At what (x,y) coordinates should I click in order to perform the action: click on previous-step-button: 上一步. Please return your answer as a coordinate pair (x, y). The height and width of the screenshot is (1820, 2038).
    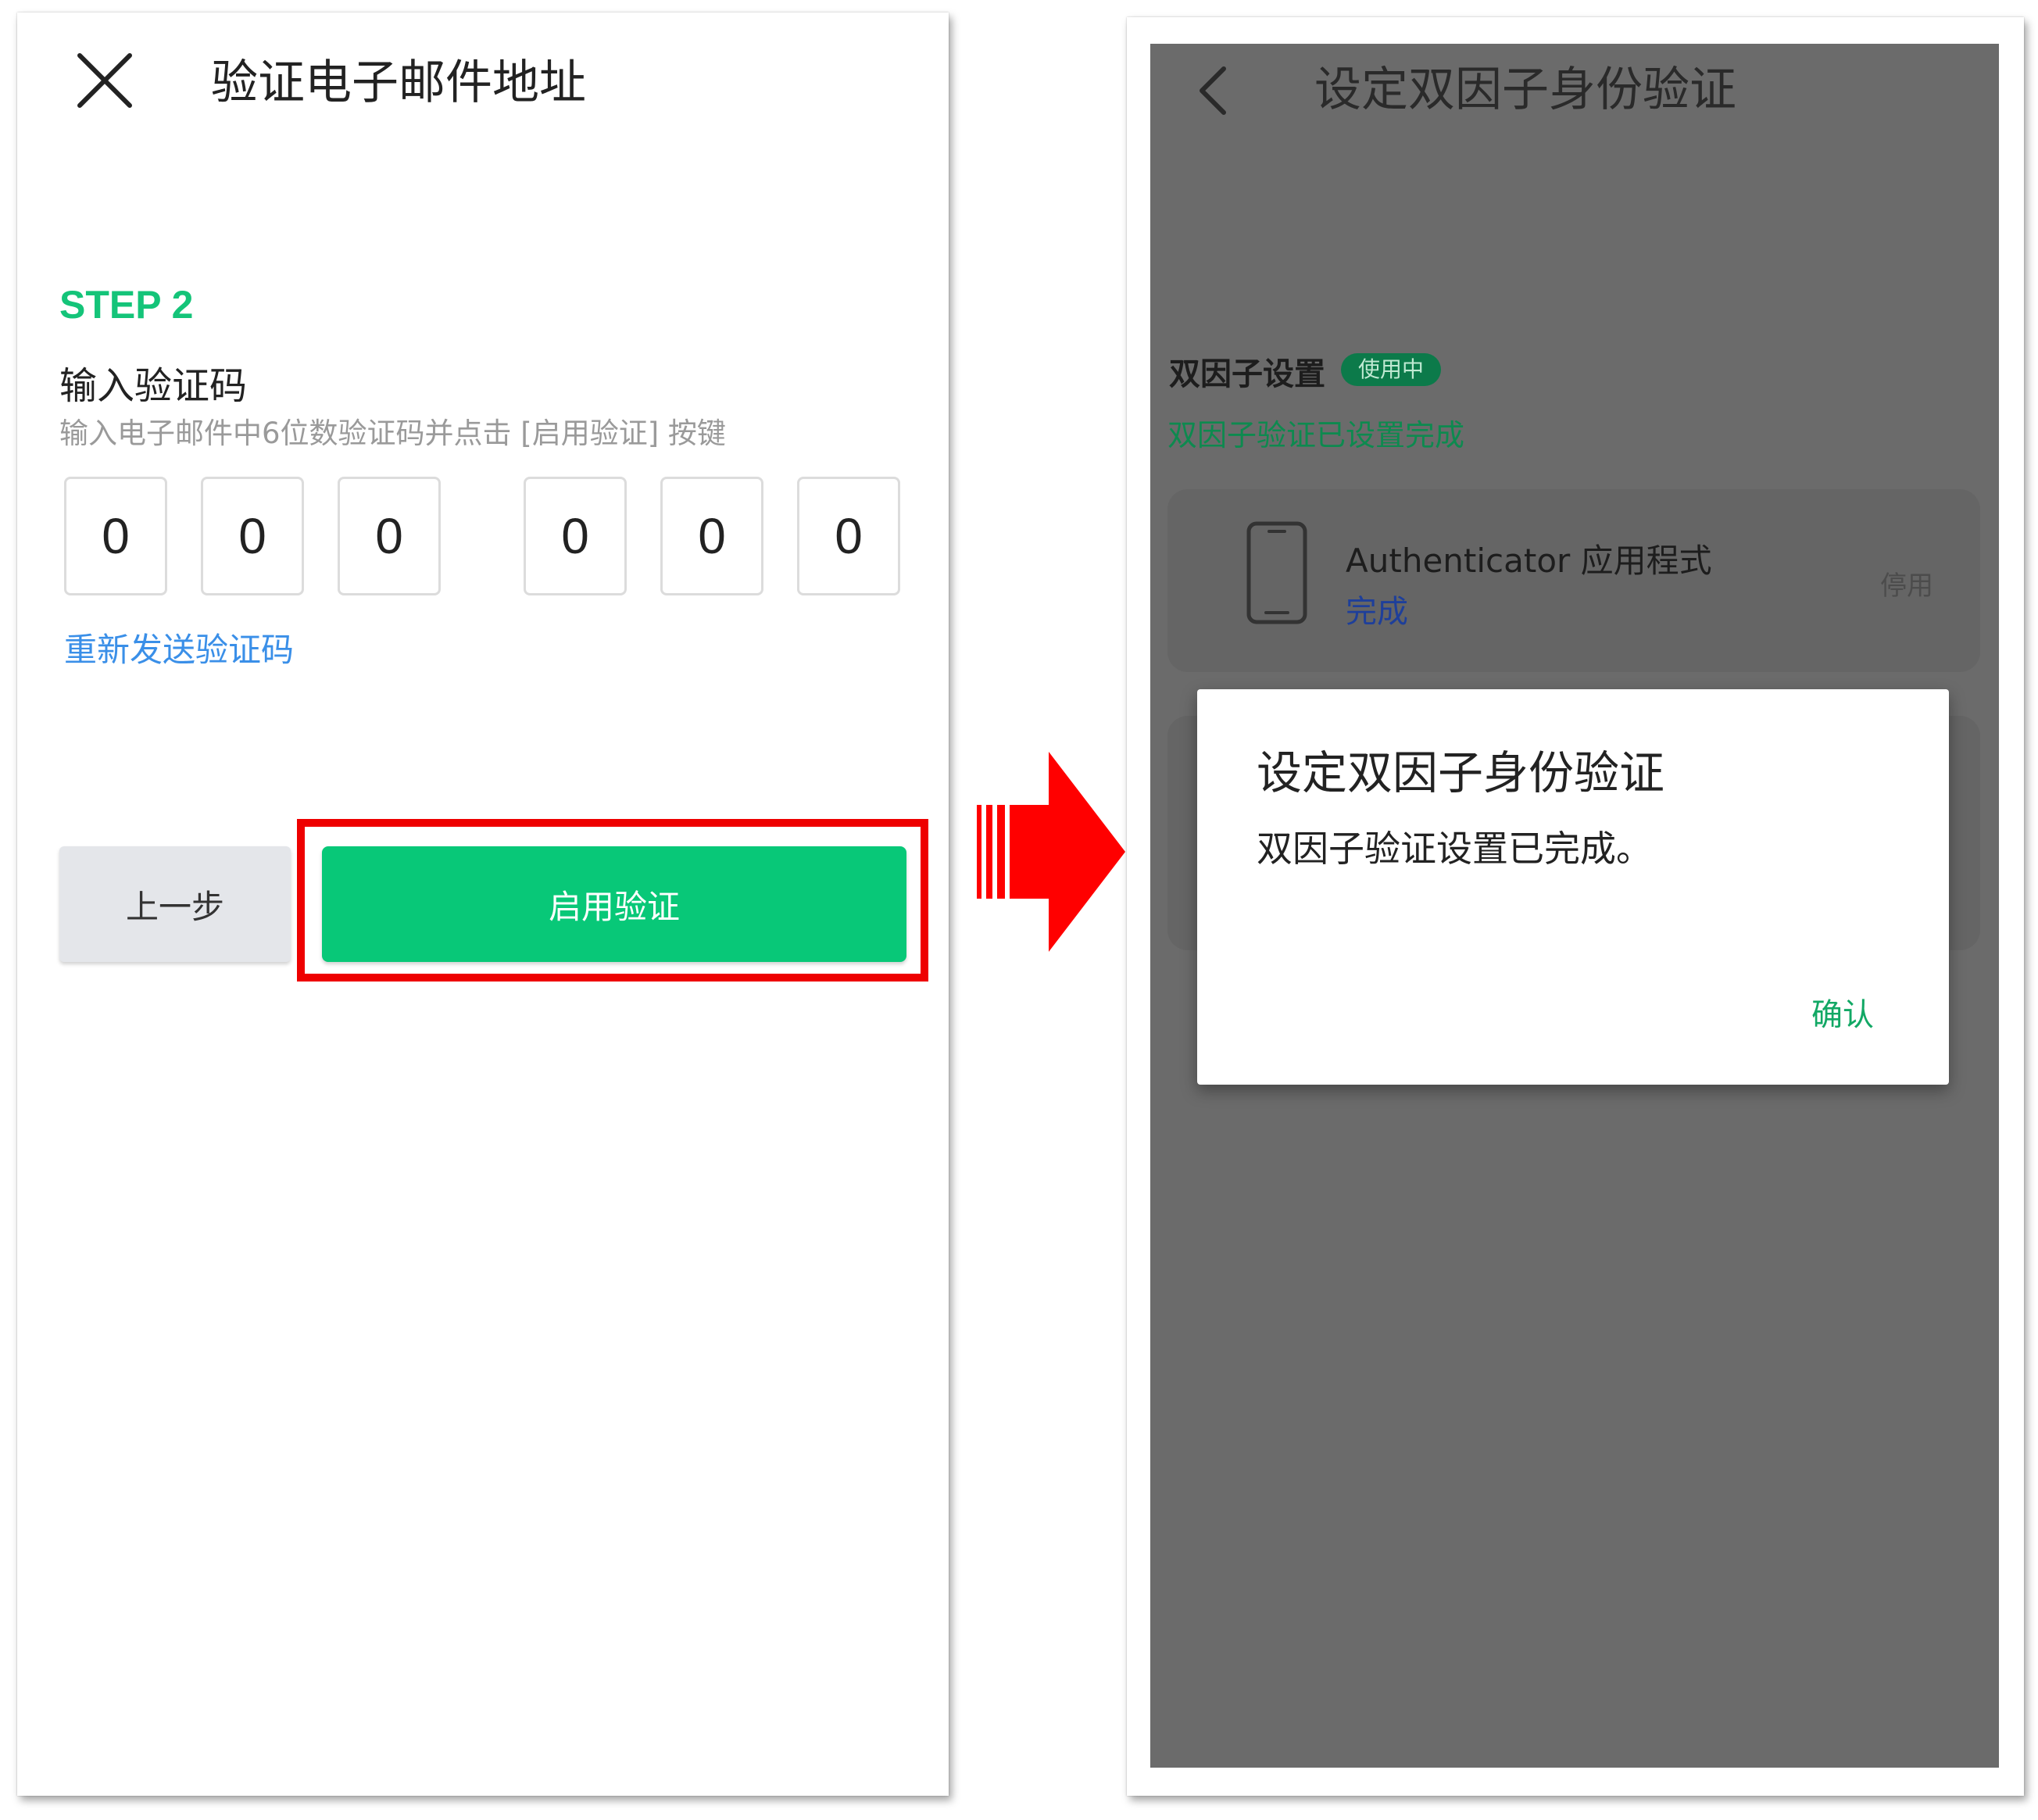
    Looking at the image, I should click on (175, 904).